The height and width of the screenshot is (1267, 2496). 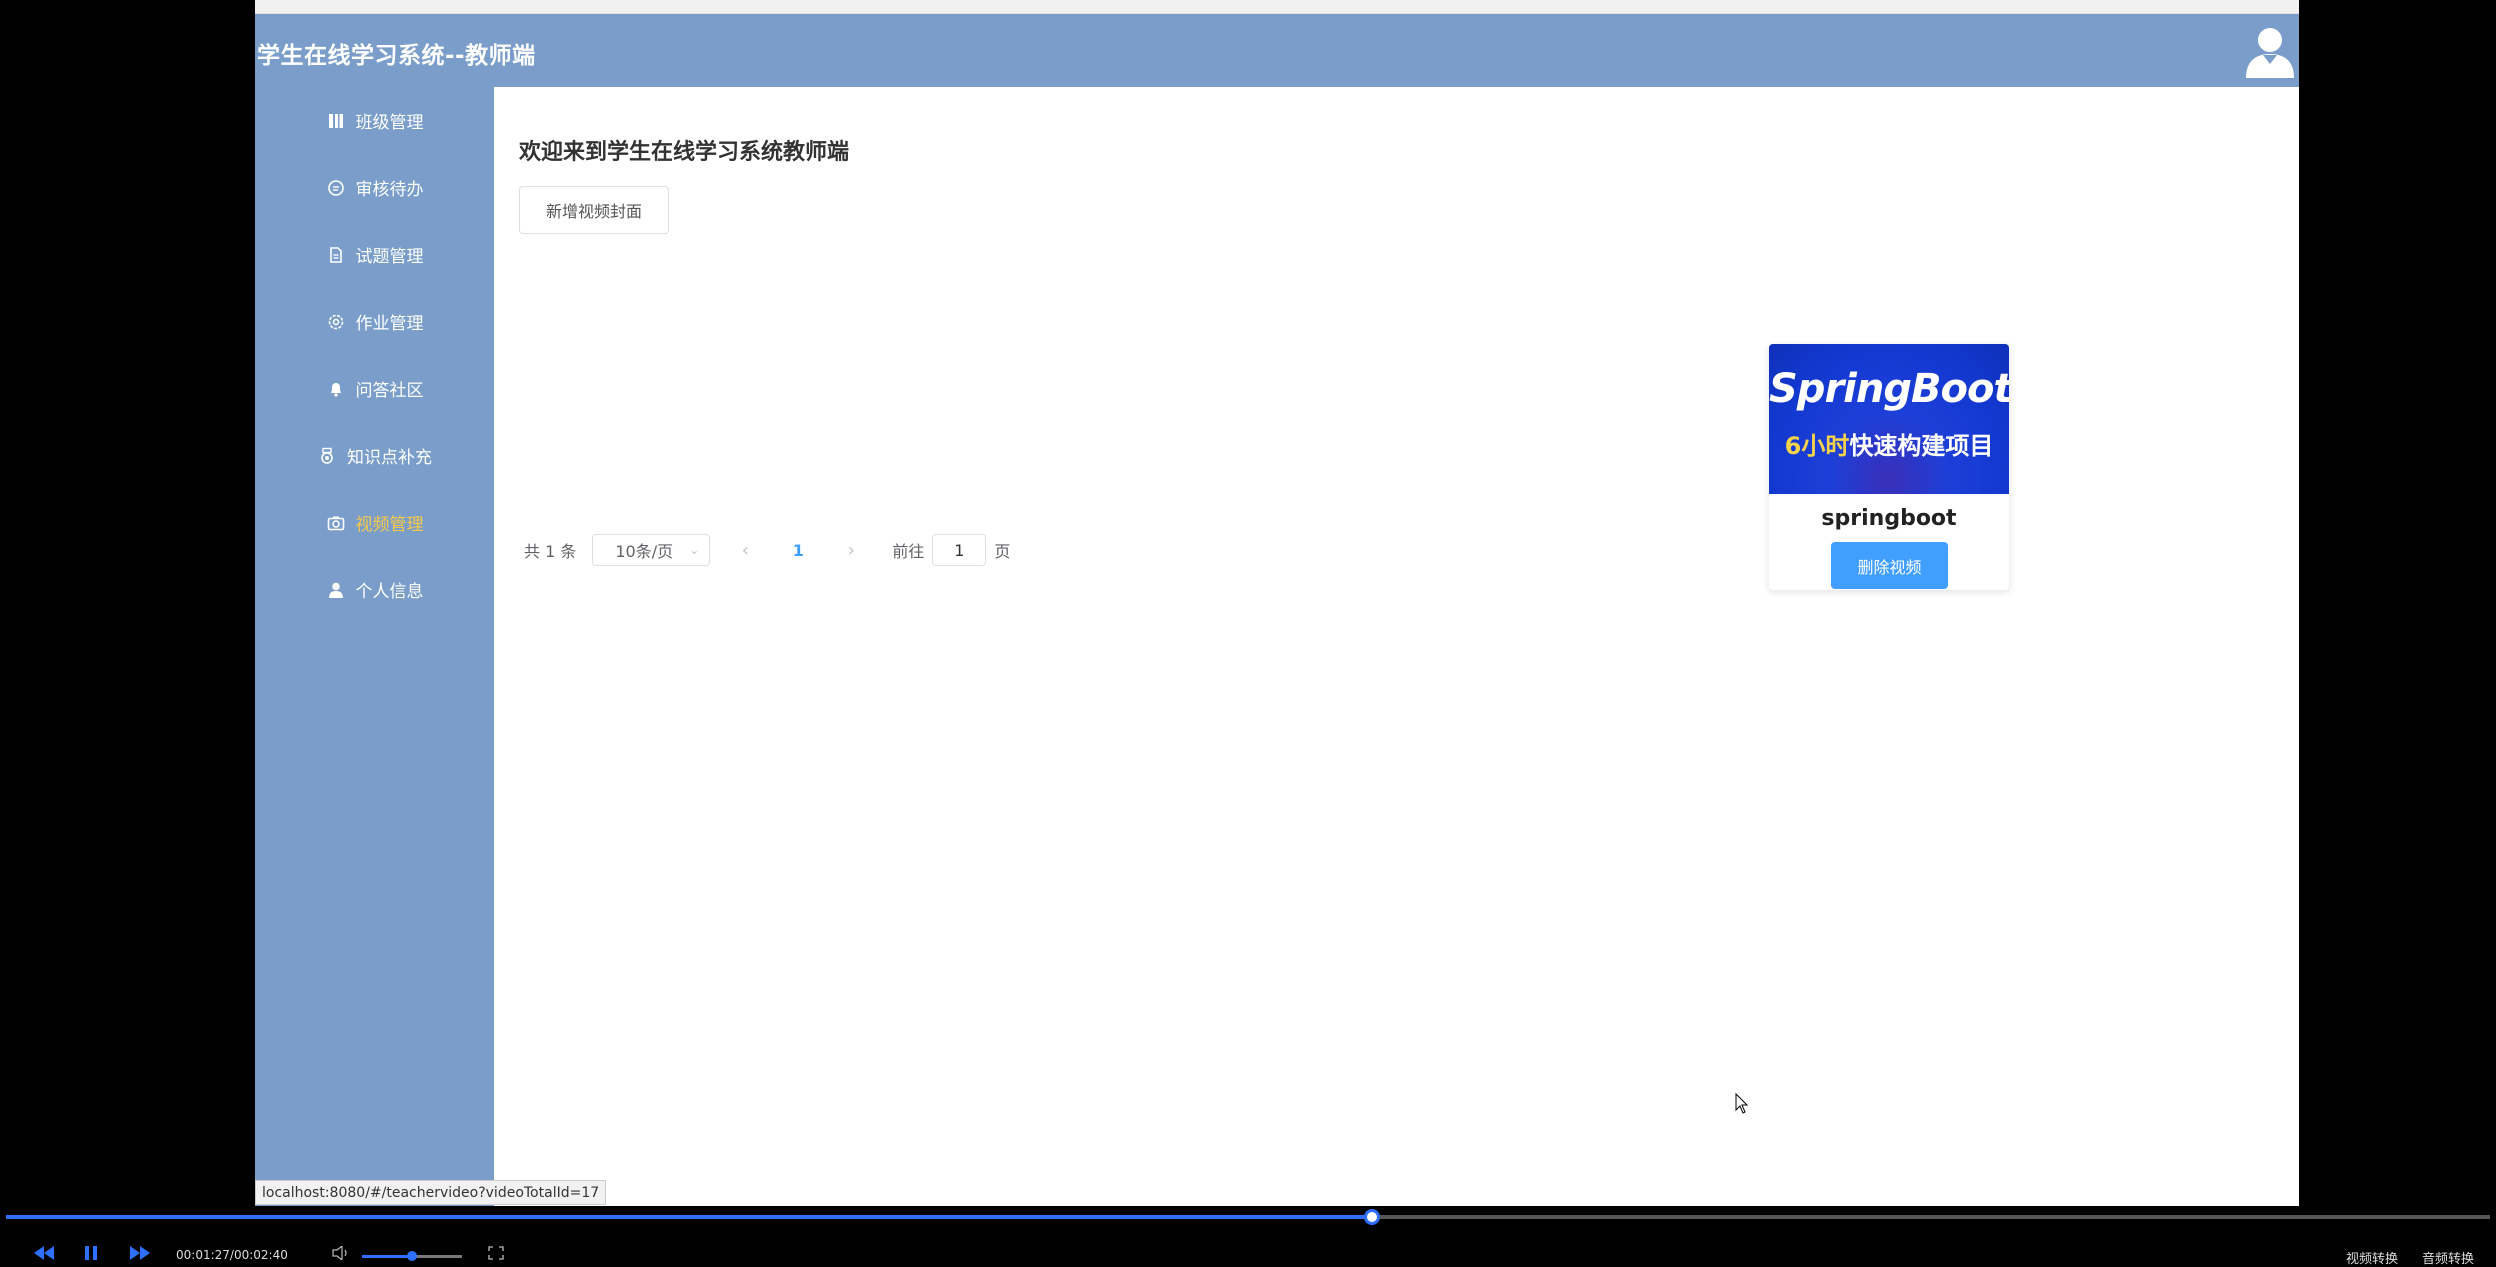 I want to click on medal-icon, so click(x=327, y=456).